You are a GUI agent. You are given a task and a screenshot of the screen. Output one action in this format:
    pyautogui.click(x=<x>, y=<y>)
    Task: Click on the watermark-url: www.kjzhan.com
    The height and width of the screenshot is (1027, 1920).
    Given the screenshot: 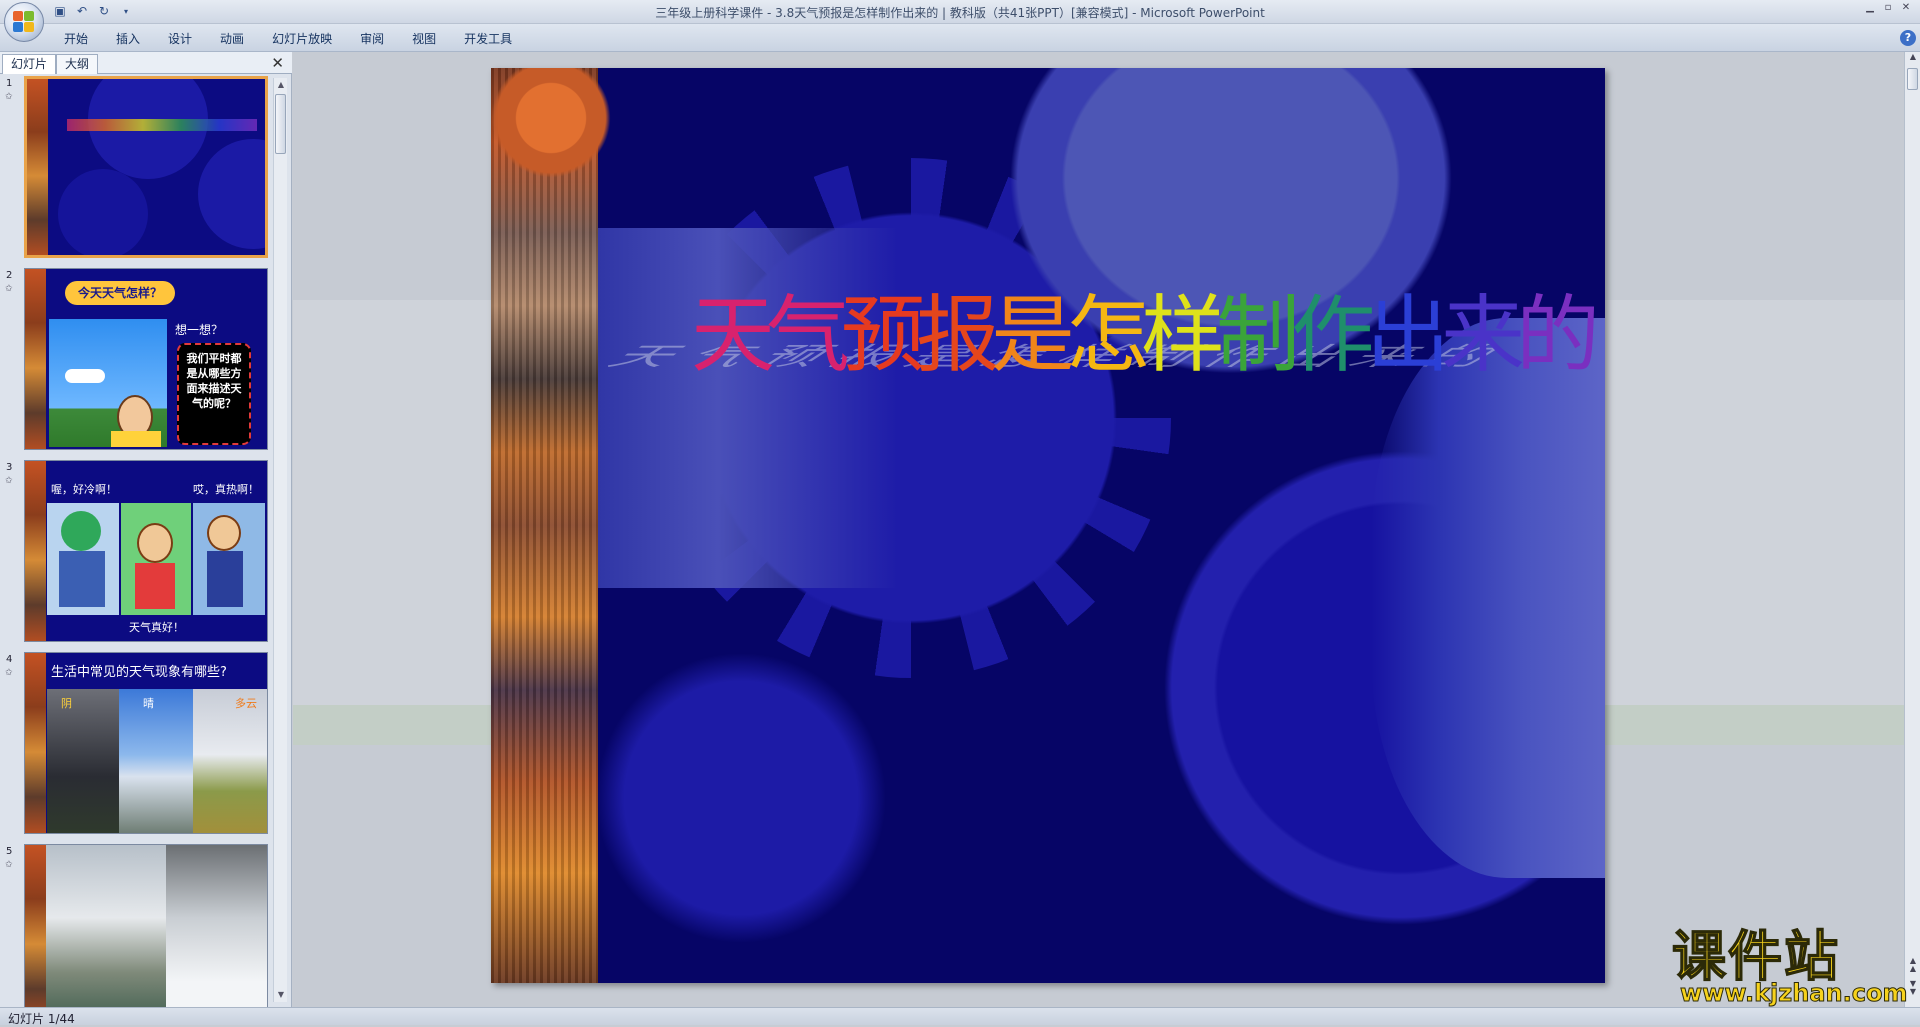 What is the action you would take?
    pyautogui.click(x=1793, y=993)
    